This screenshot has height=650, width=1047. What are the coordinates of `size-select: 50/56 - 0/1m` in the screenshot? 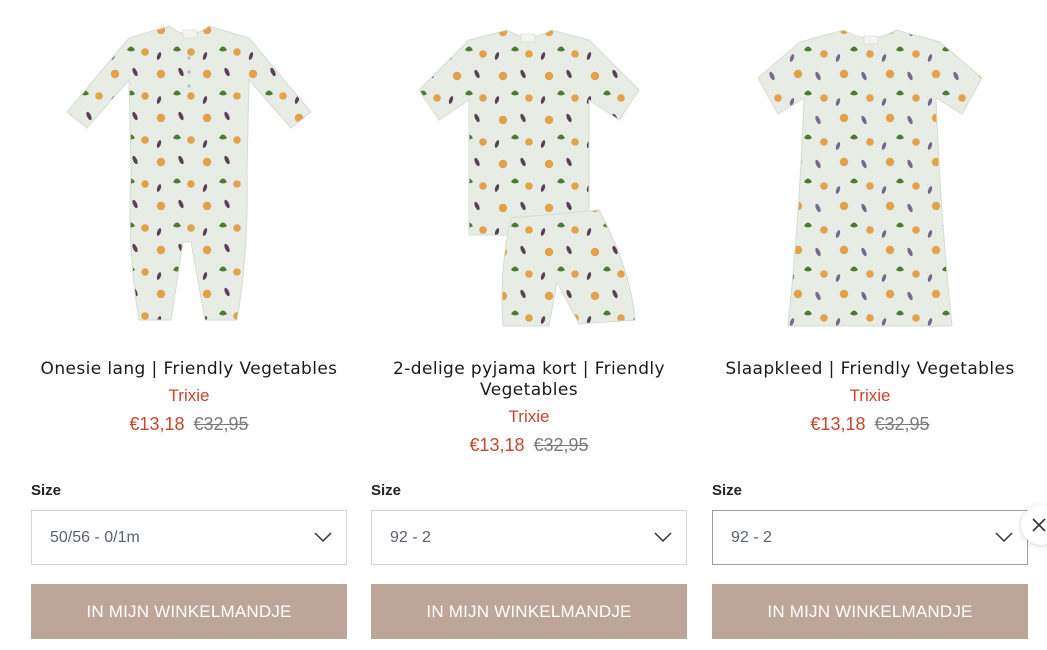 It's located at (189, 537).